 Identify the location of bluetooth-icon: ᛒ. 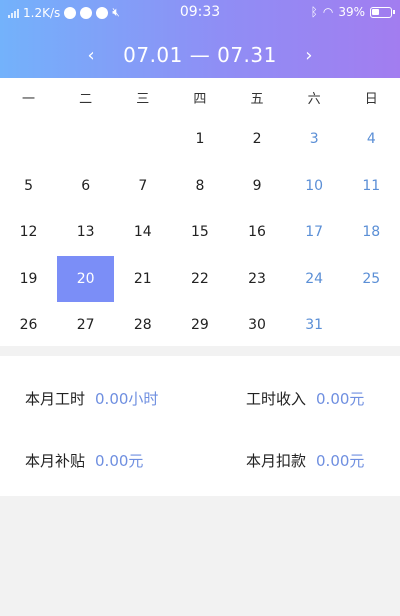
(314, 12).